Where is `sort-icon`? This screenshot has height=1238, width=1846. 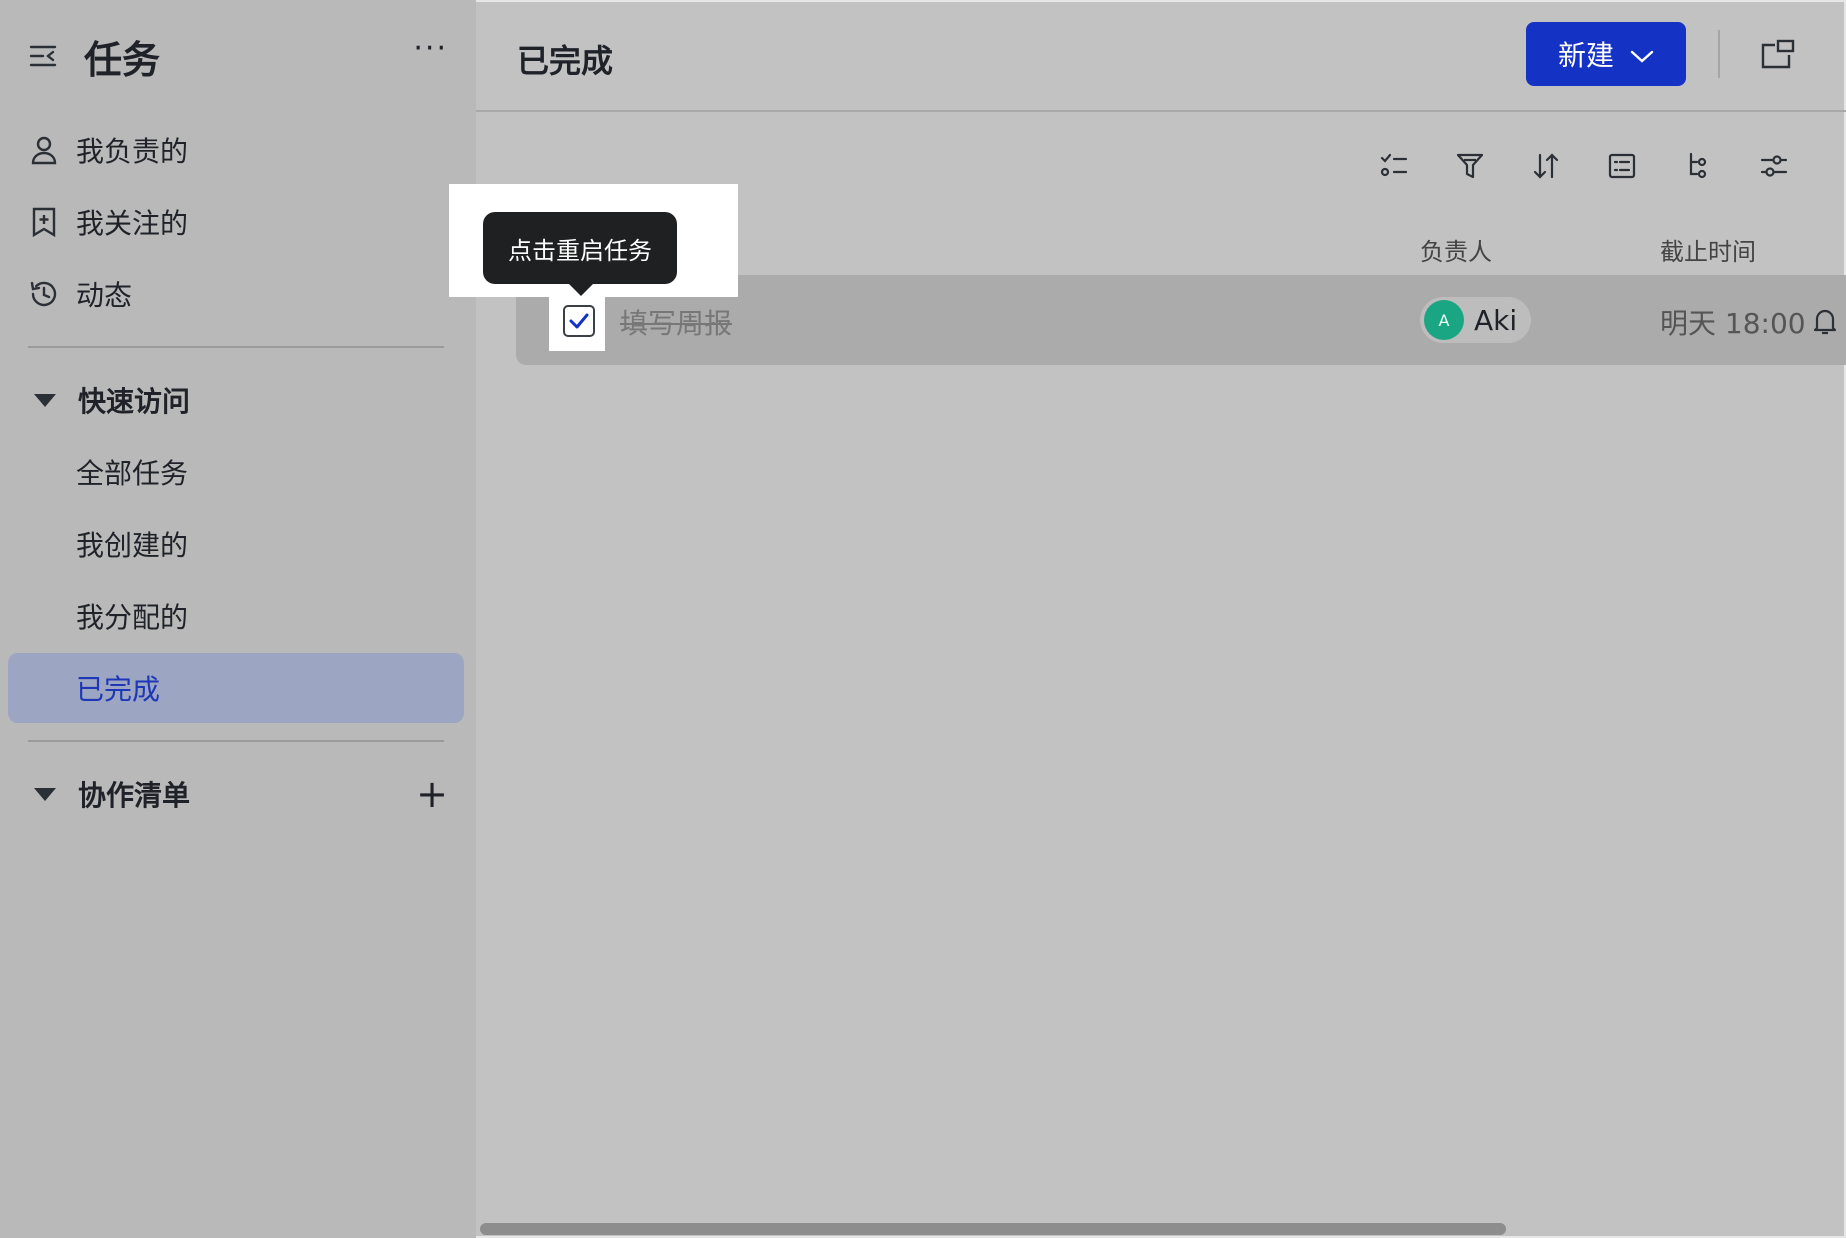
sort-icon is located at coordinates (1546, 166).